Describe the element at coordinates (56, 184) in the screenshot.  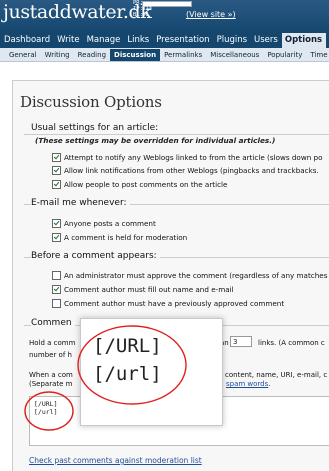
I see `allow-comments-checkbox` at that location.